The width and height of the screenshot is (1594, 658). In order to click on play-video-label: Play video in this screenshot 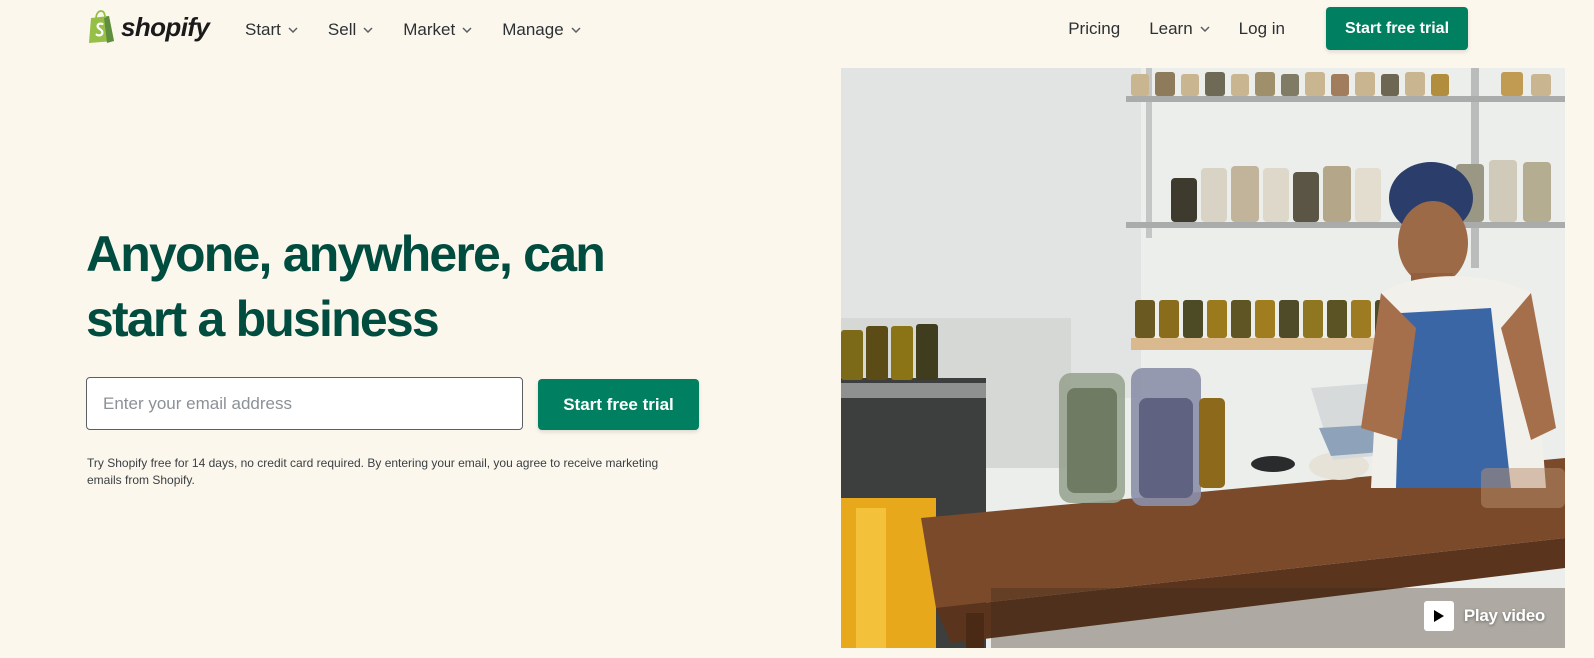, I will do `click(1504, 615)`.